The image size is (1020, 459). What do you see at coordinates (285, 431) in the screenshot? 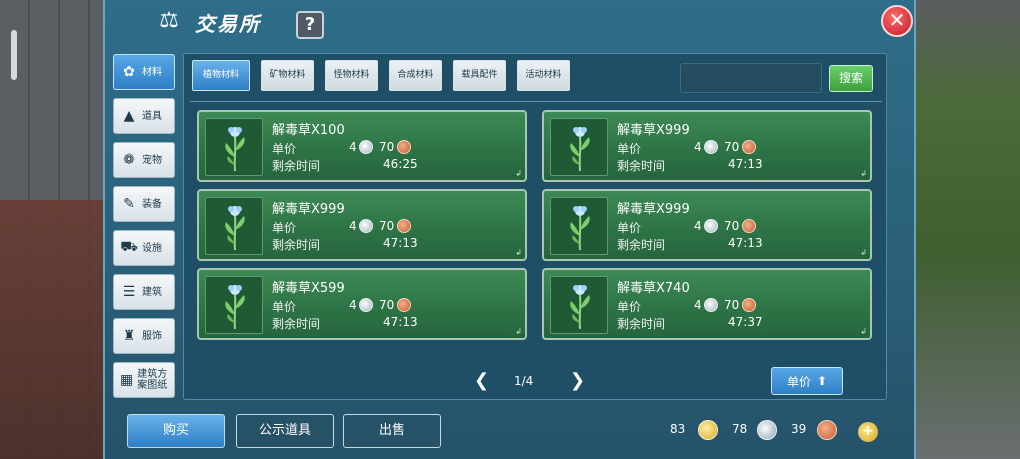
I see `public-items-button: 公示道具` at bounding box center [285, 431].